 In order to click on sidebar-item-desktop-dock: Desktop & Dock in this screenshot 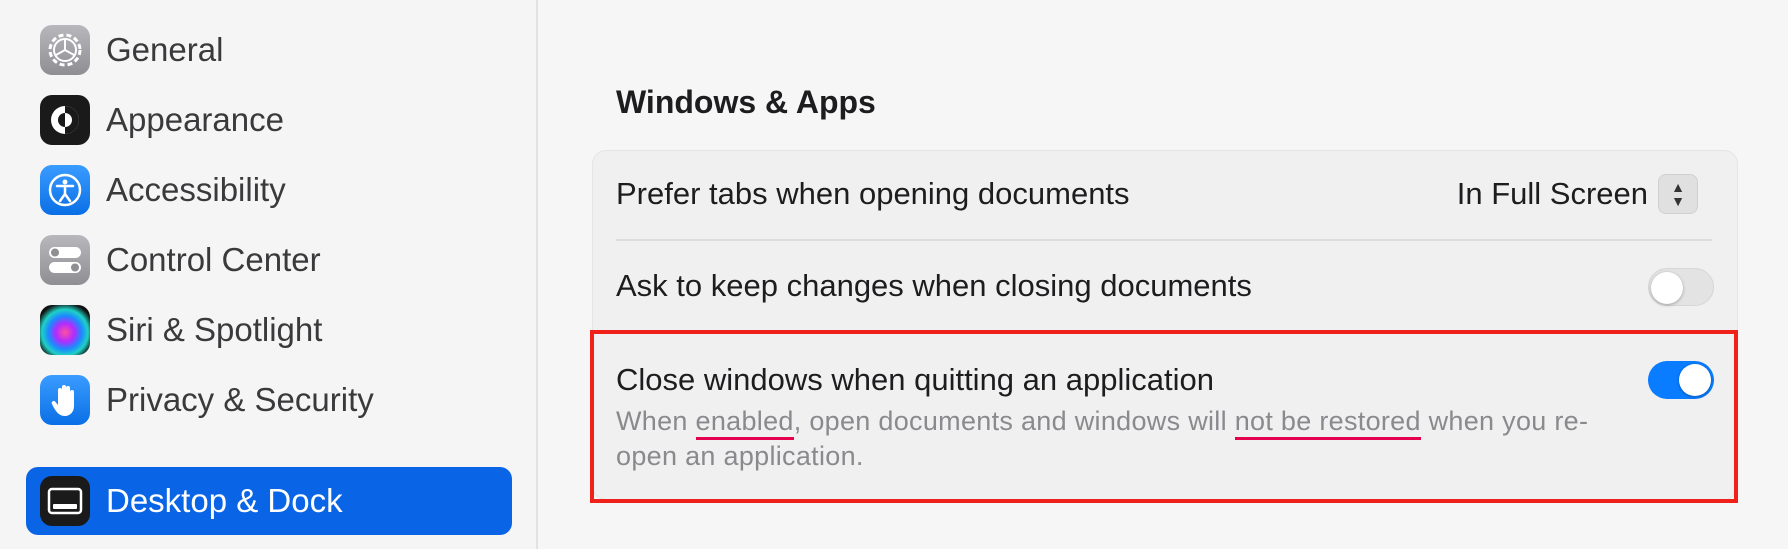, I will do `click(269, 501)`.